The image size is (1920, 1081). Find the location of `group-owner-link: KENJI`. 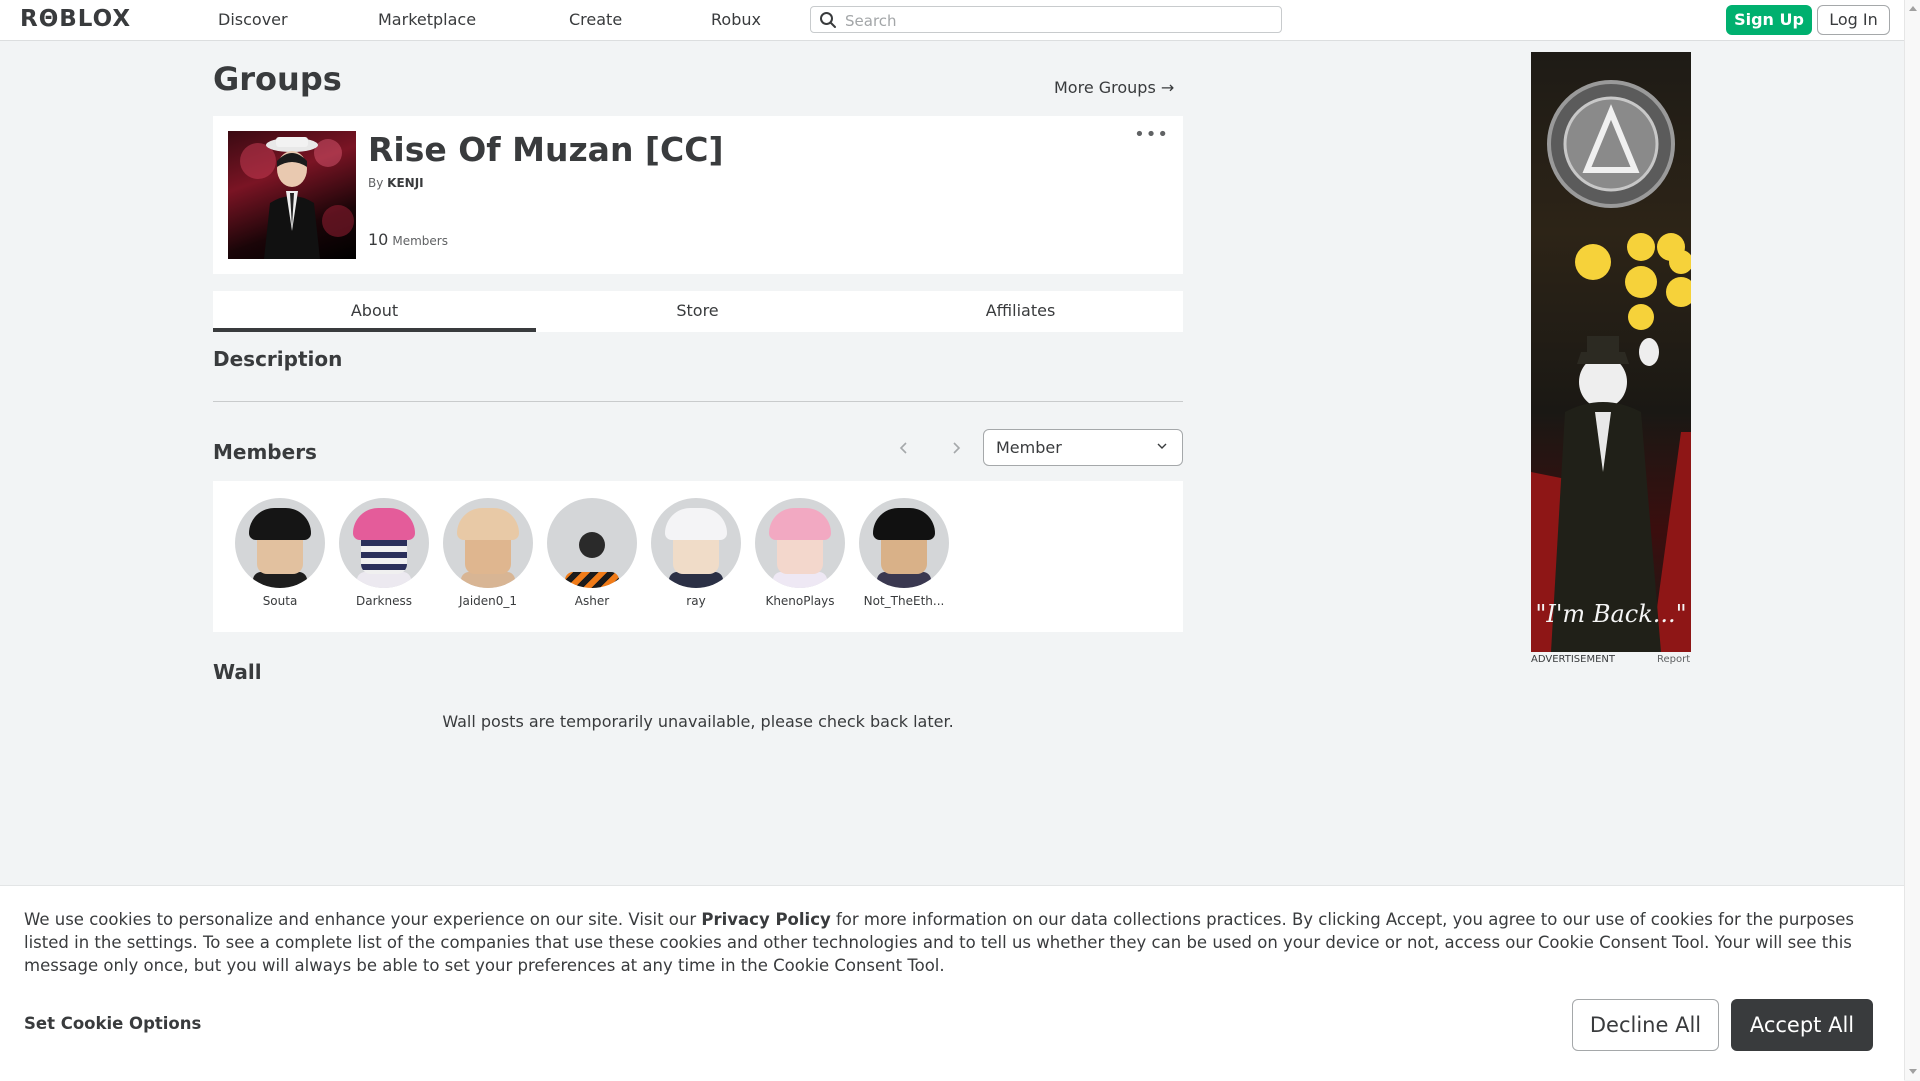

group-owner-link: KENJI is located at coordinates (405, 183).